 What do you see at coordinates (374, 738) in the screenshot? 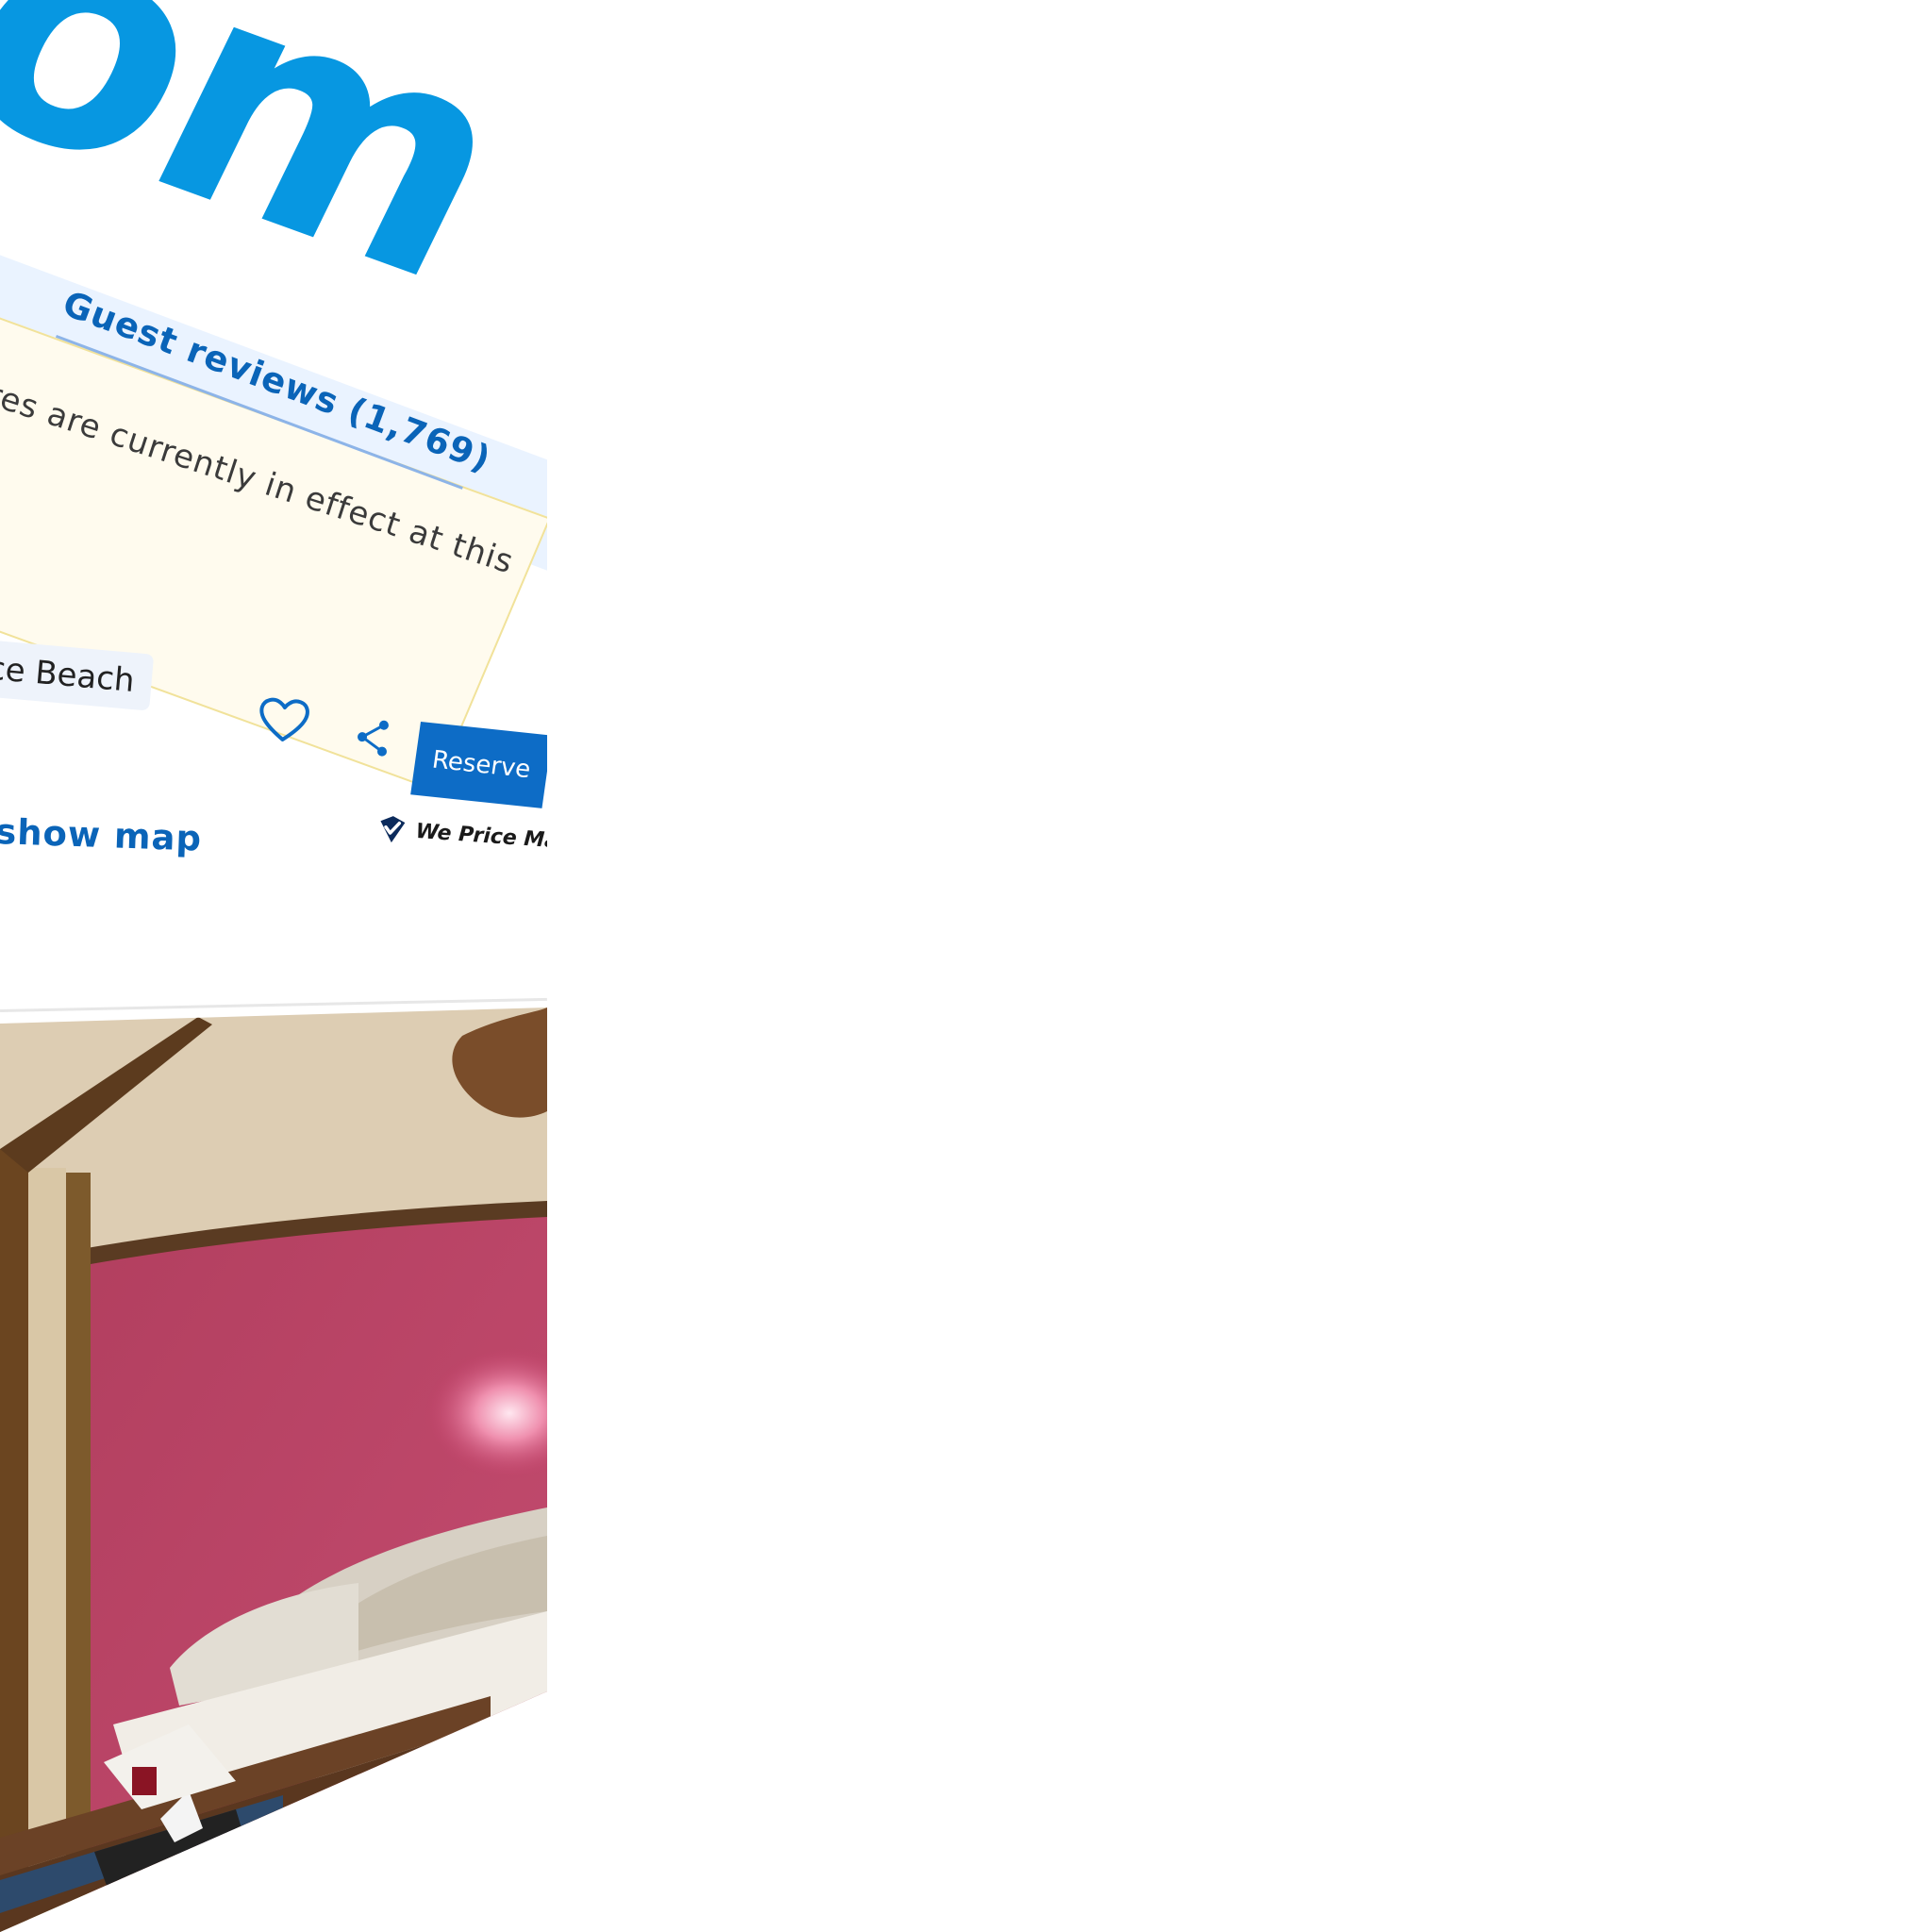
I see `share-icon` at bounding box center [374, 738].